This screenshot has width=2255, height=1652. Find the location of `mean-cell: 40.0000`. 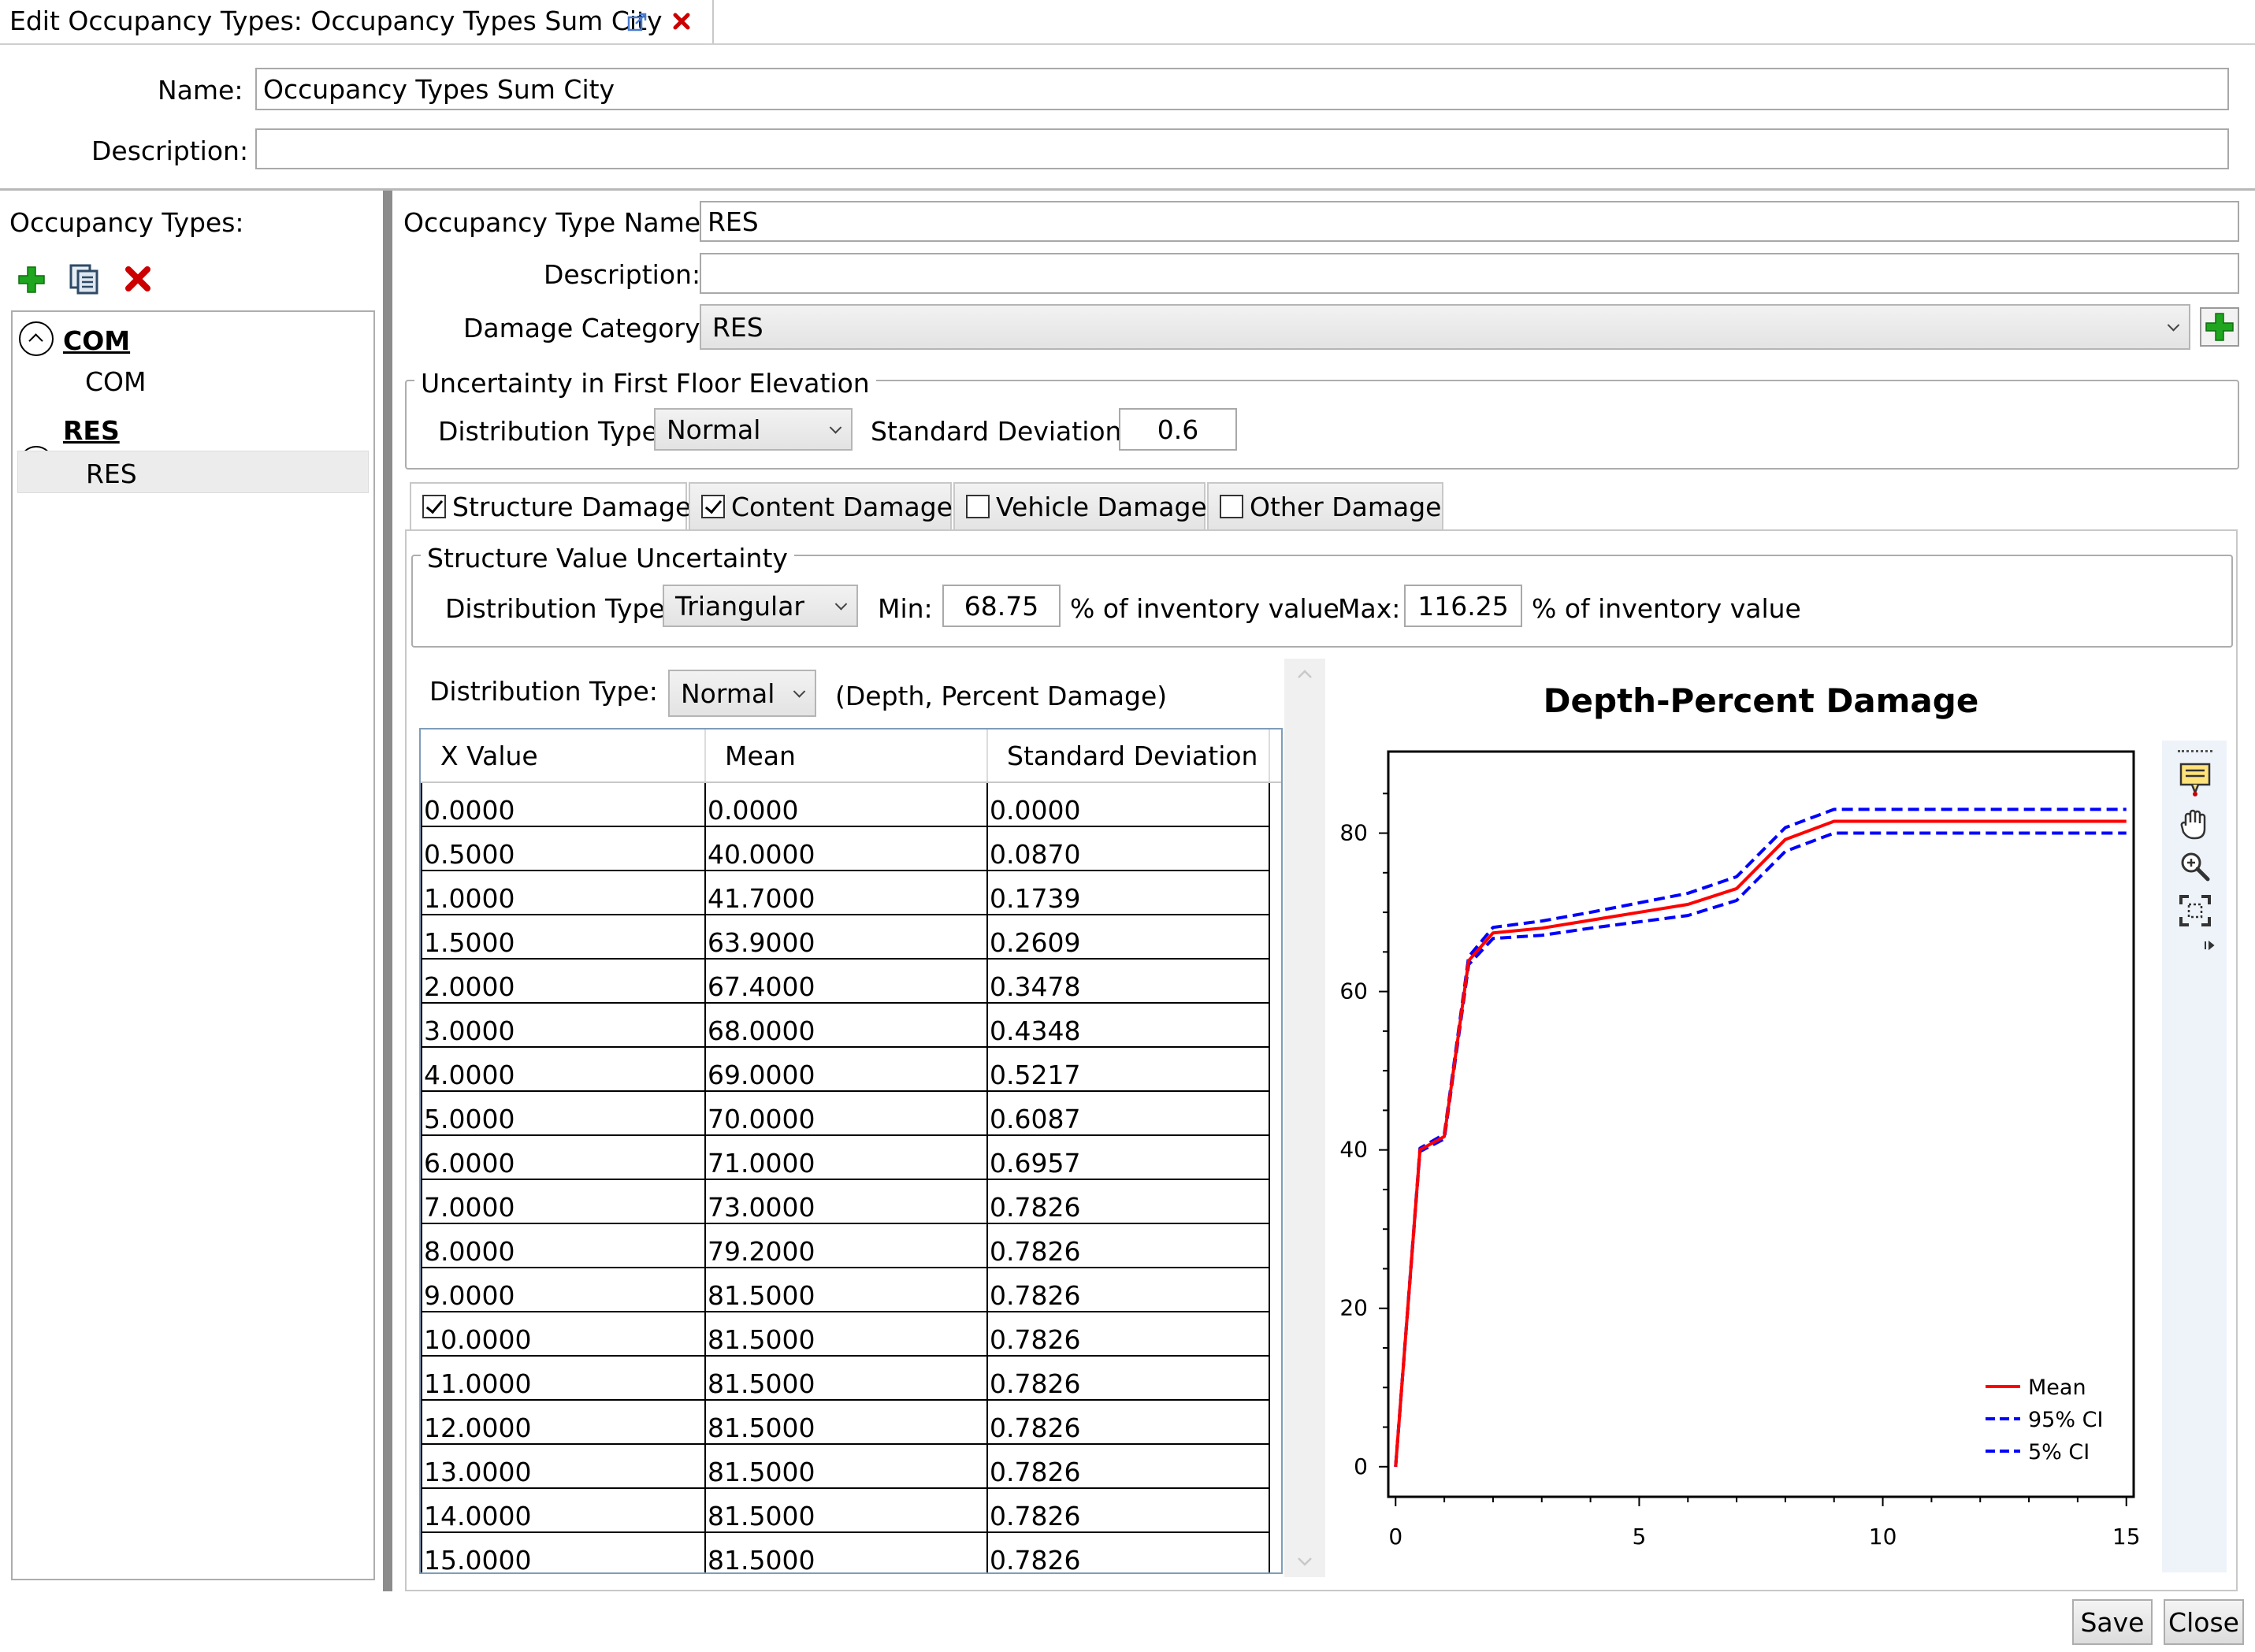

mean-cell: 40.0000 is located at coordinates (846, 848).